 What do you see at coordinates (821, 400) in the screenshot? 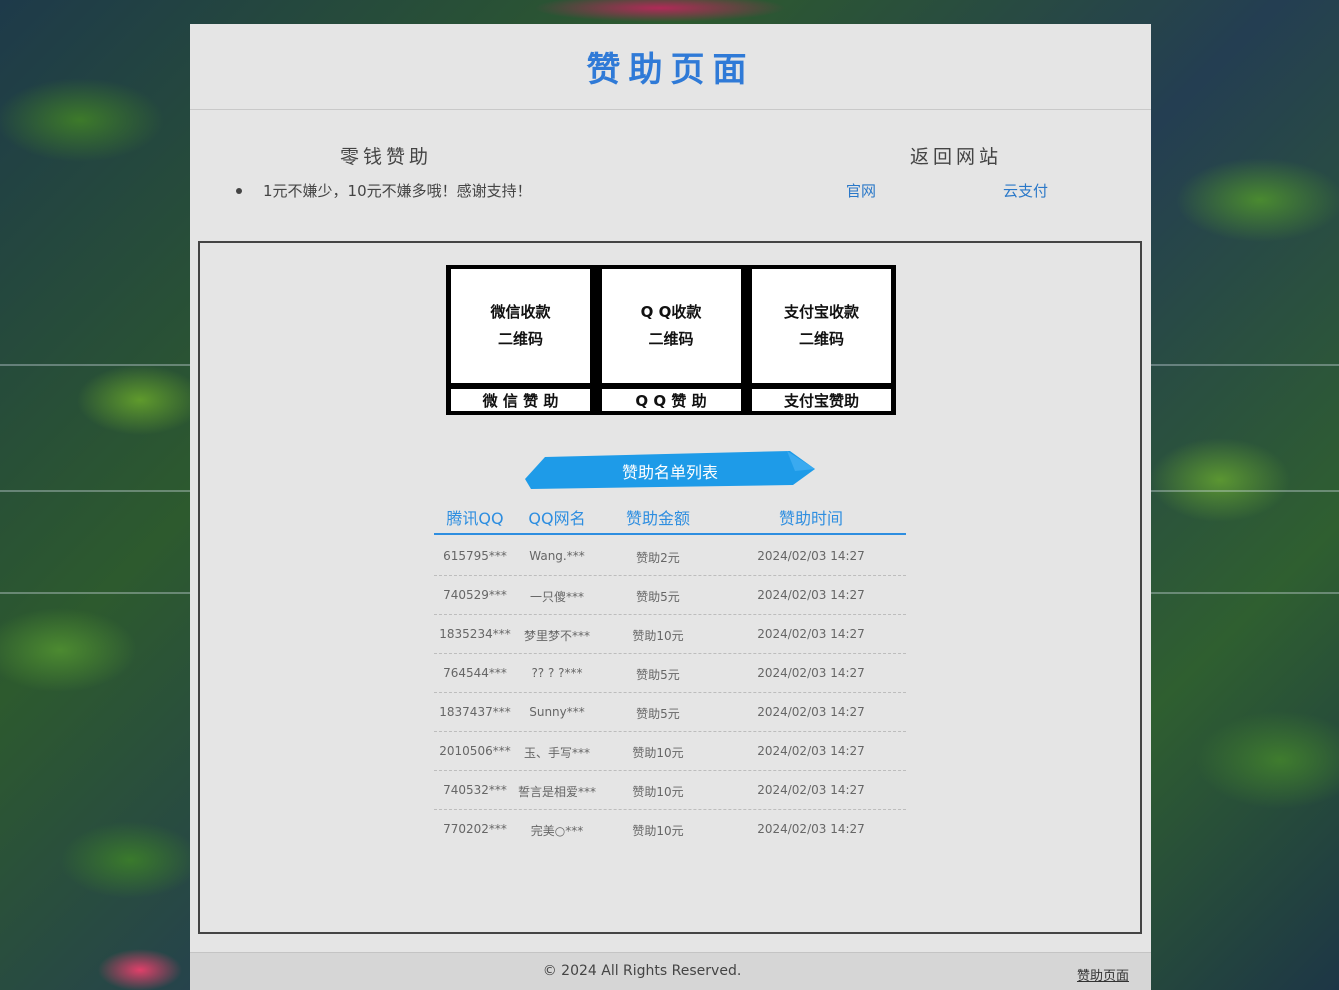
I see `alipay-qr-label: 支付宝赞助` at bounding box center [821, 400].